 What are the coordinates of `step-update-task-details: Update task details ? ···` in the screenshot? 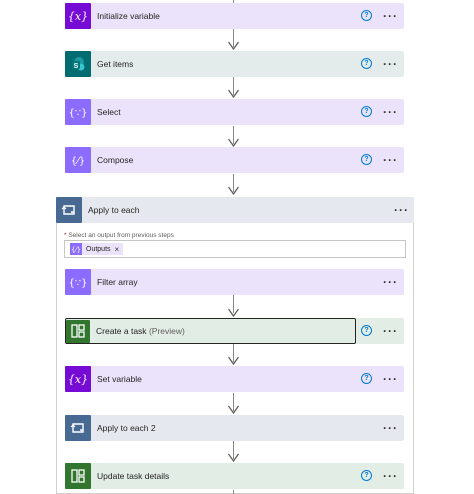 It's located at (234, 476).